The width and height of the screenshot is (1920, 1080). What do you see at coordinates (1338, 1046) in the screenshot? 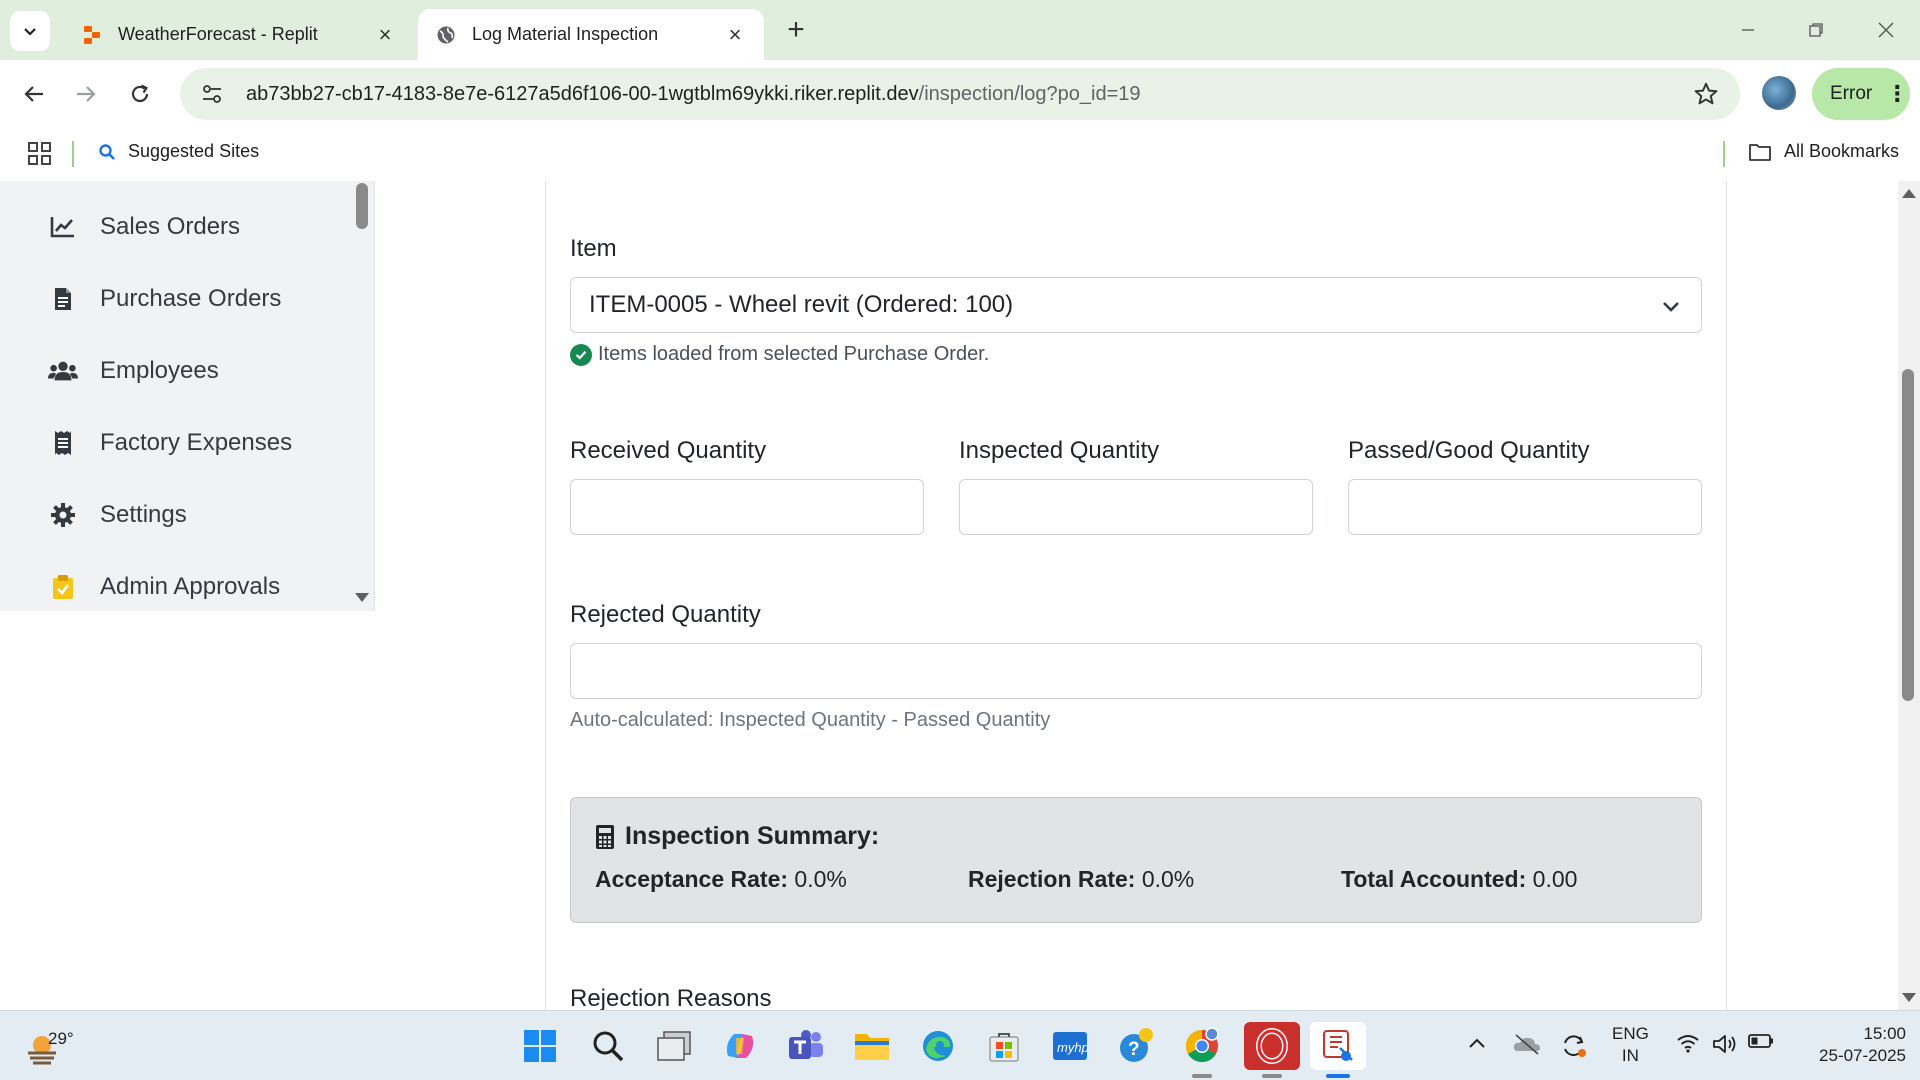
I see `snipping-tool-icon` at bounding box center [1338, 1046].